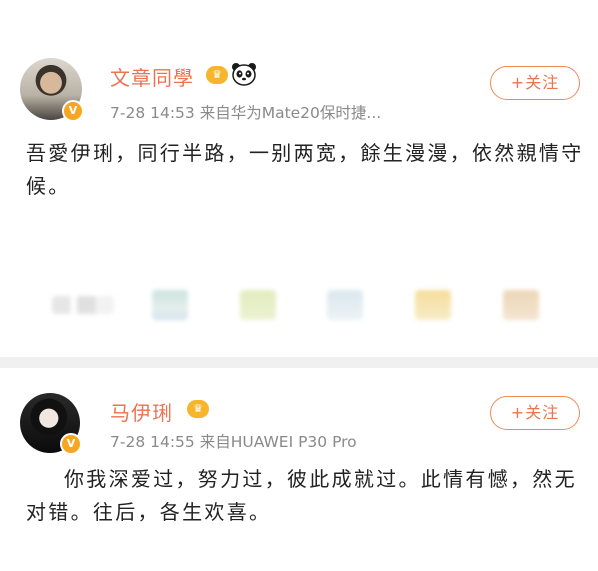 Image resolution: width=598 pixels, height=571 pixels. What do you see at coordinates (141, 411) in the screenshot?
I see `author-name: 马伊琍` at bounding box center [141, 411].